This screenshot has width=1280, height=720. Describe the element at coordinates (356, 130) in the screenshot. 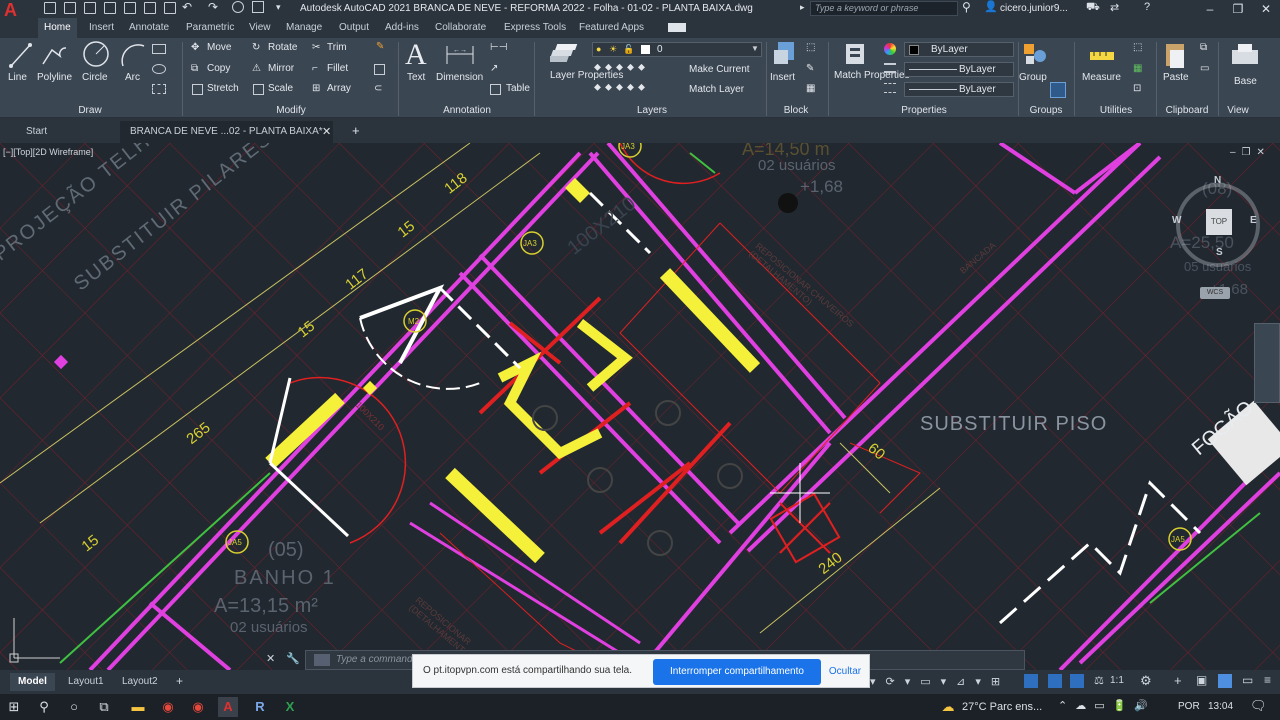

I see `new-tab-button: +` at that location.